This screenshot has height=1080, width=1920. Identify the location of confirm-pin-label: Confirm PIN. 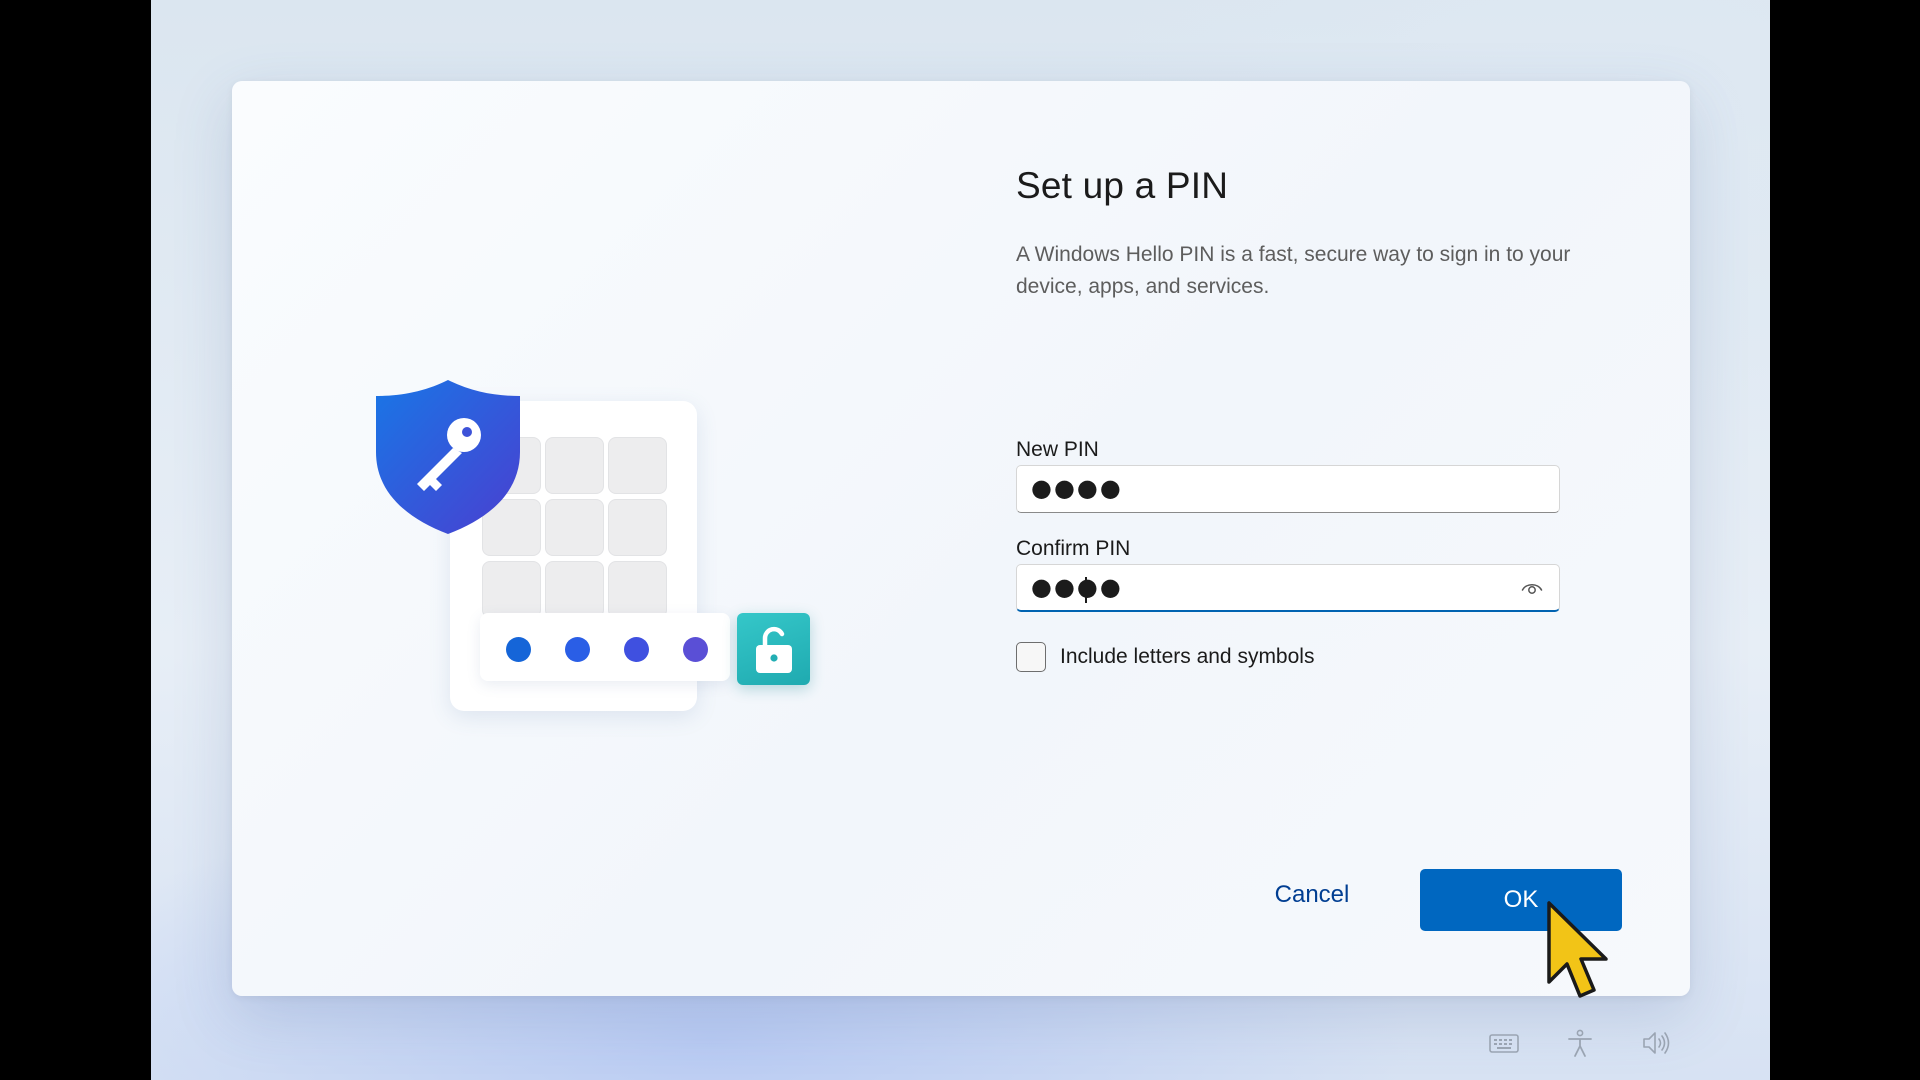
(1073, 548).